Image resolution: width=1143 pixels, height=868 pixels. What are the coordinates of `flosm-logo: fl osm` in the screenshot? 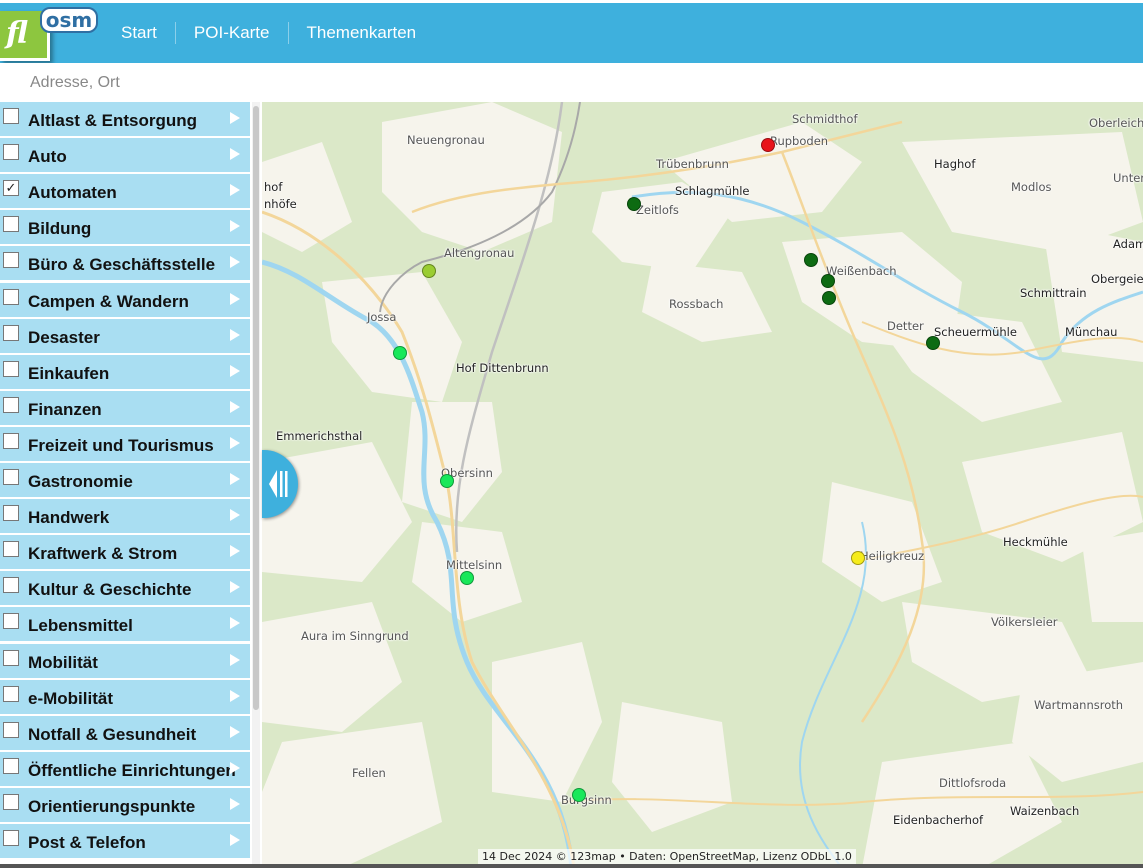 It's located at (50, 33).